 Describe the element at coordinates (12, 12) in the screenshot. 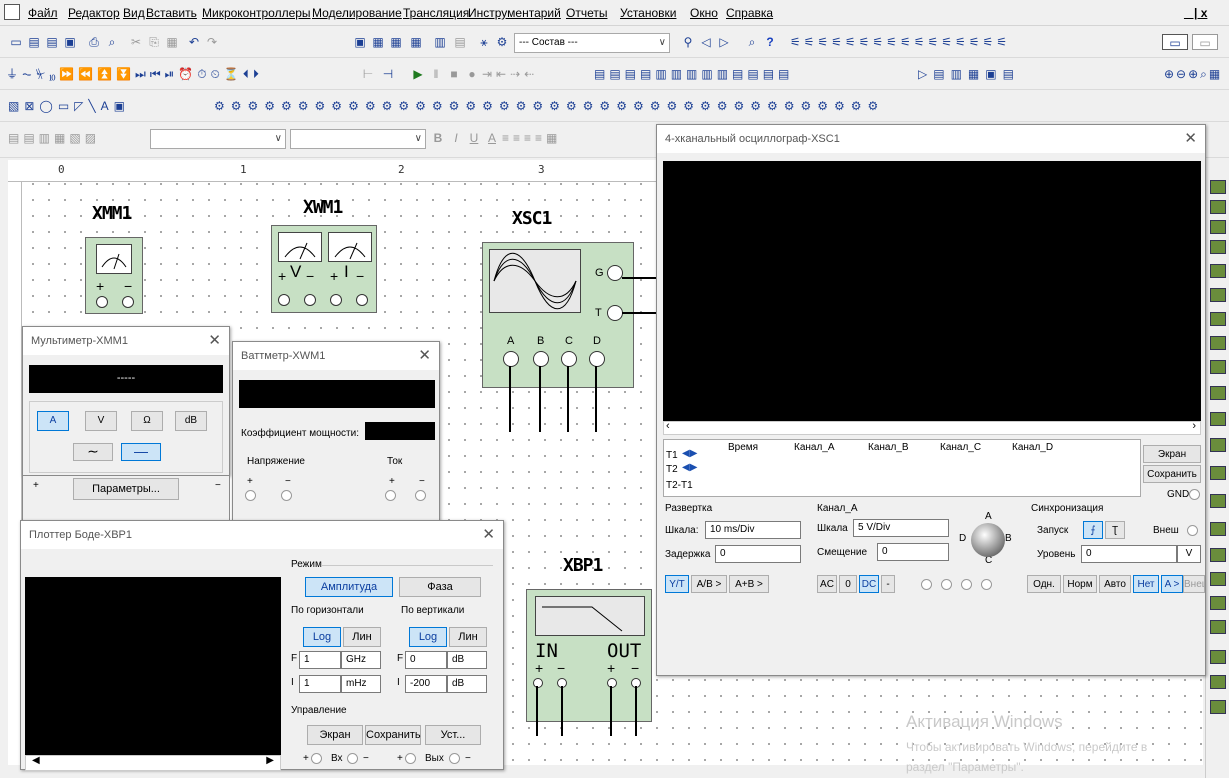

I see `app-icon` at that location.